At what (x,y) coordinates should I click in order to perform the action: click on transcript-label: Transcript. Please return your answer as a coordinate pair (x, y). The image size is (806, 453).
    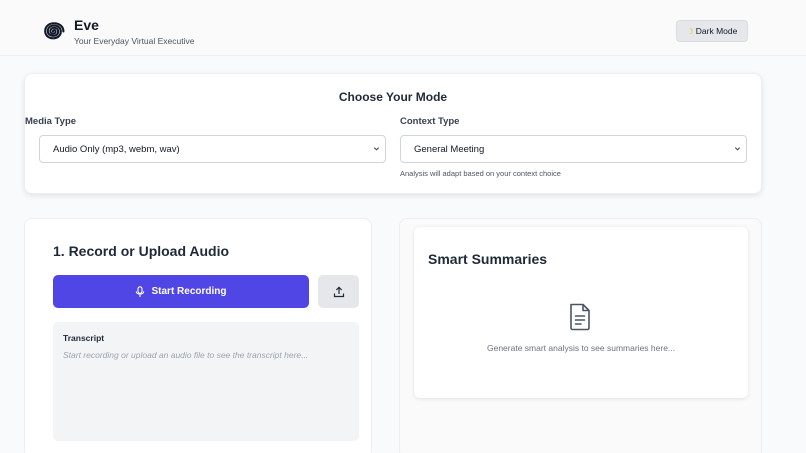
    Looking at the image, I should click on (84, 338).